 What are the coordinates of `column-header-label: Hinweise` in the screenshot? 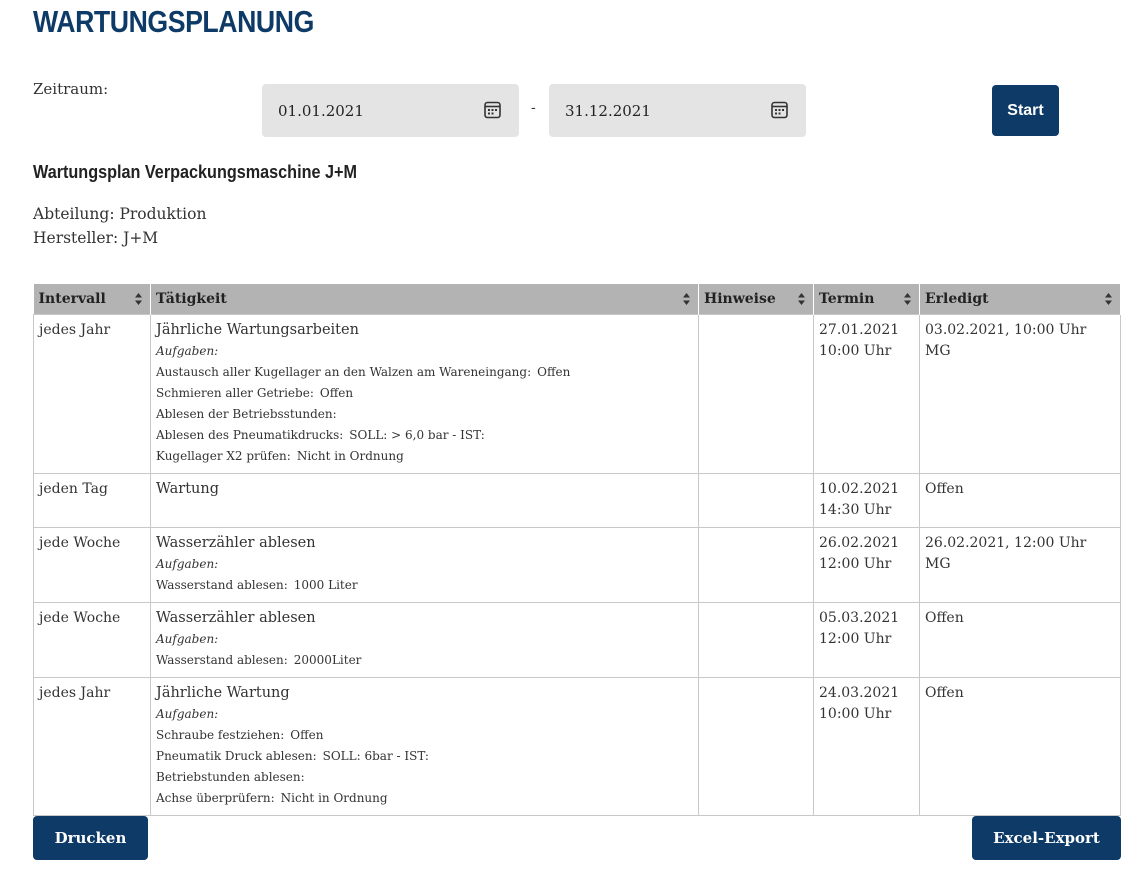 It's located at (740, 298).